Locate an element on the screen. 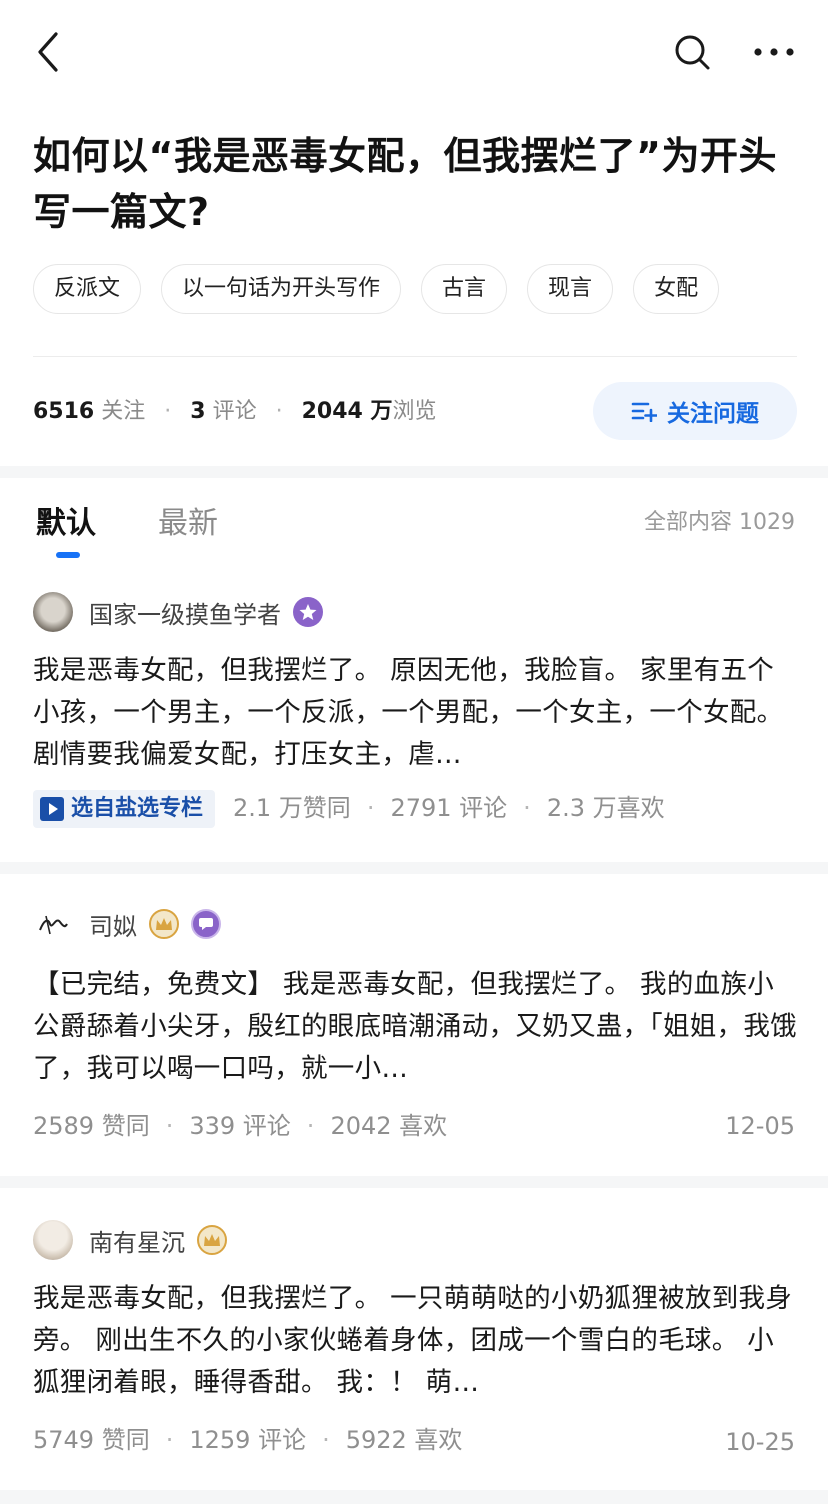 This screenshot has width=828, height=1504. star-badge-icon is located at coordinates (308, 612).